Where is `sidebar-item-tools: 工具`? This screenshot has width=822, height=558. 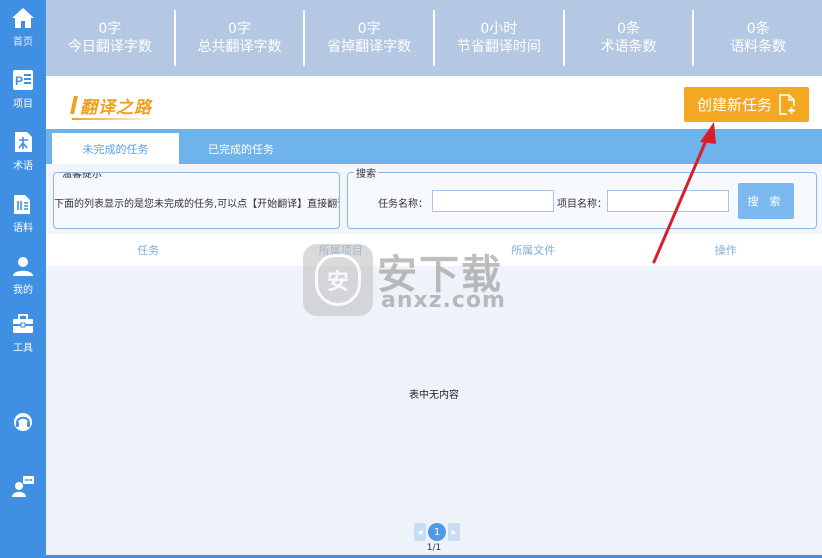 sidebar-item-tools: 工具 is located at coordinates (23, 333).